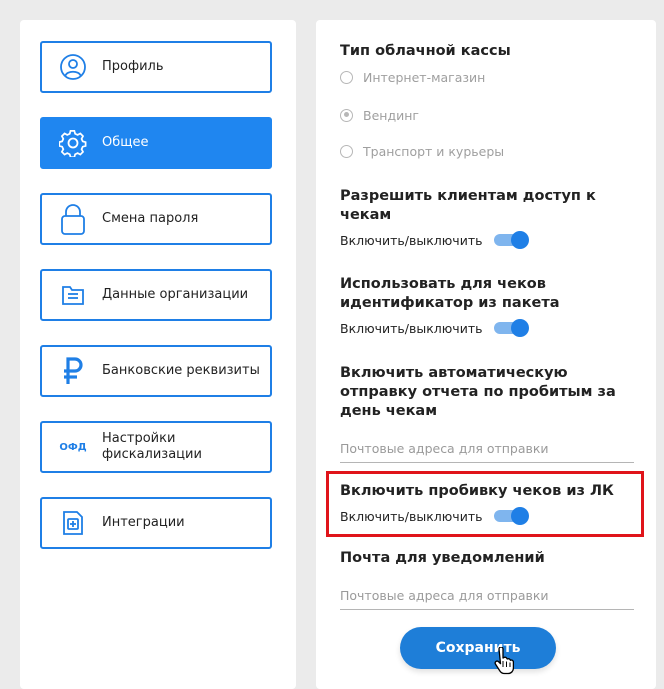  Describe the element at coordinates (73, 523) in the screenshot. I see `integration-icon` at that location.